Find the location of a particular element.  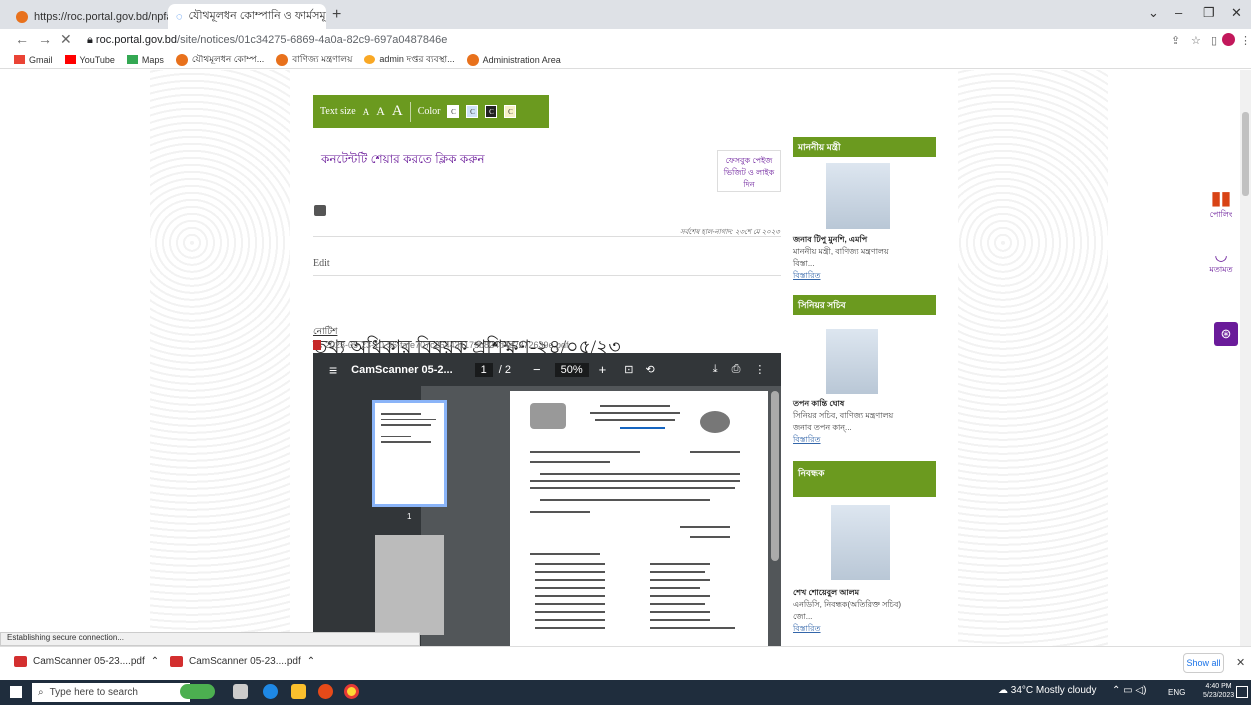

text-size-large: A is located at coordinates (397, 111).